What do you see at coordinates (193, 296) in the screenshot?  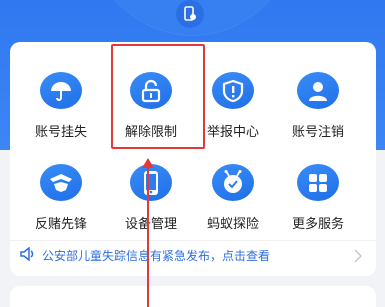 I see `secondary-card` at bounding box center [193, 296].